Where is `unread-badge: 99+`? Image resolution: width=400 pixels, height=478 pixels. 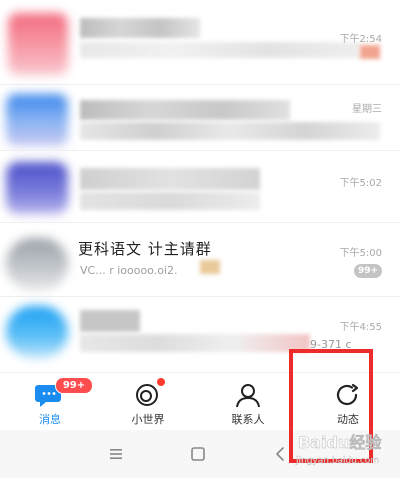 unread-badge: 99+ is located at coordinates (368, 271).